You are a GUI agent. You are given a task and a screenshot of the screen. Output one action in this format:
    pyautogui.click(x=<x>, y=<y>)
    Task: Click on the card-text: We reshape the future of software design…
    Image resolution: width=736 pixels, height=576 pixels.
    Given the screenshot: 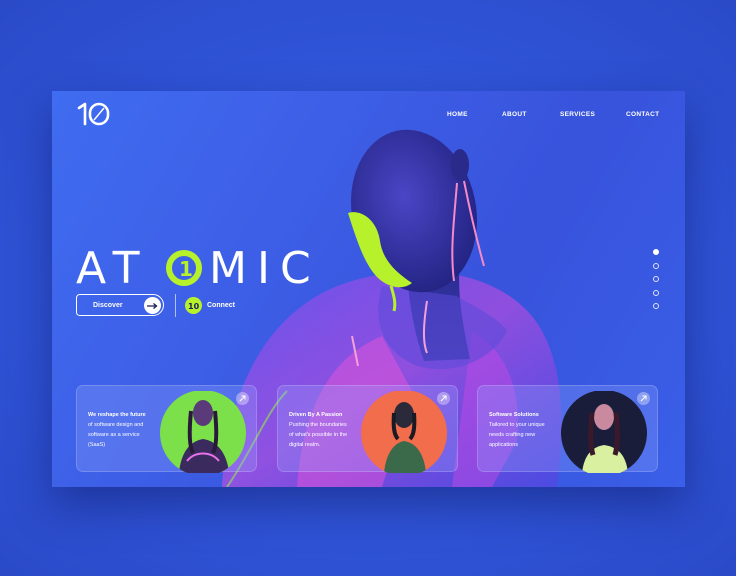 What is the action you would take?
    pyautogui.click(x=123, y=430)
    